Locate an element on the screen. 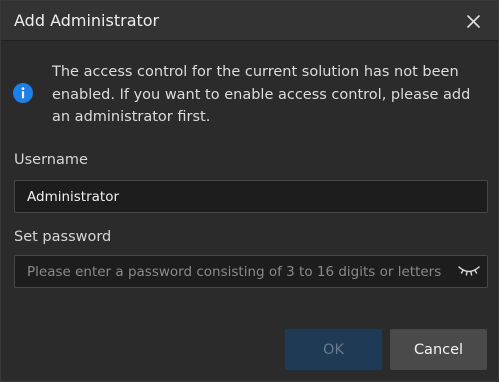  close-icon is located at coordinates (473, 21).